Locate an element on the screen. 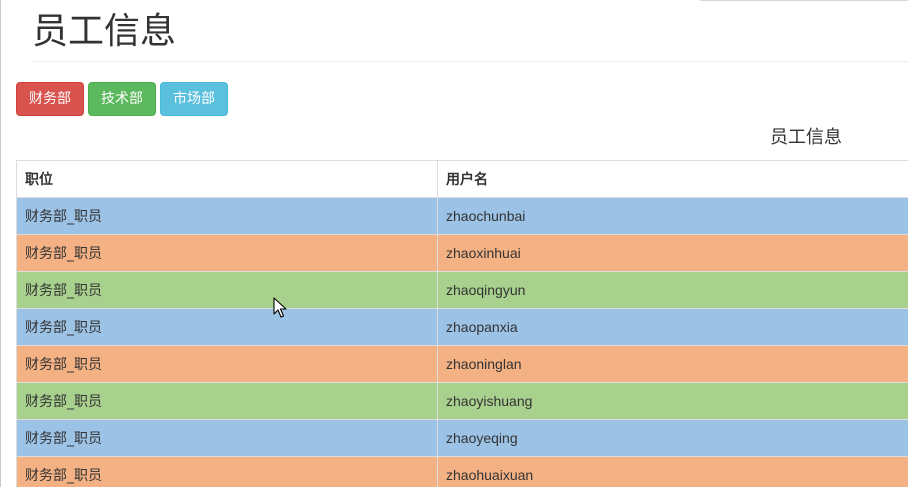 The height and width of the screenshot is (487, 908). market-department-button: 市场部 is located at coordinates (194, 99).